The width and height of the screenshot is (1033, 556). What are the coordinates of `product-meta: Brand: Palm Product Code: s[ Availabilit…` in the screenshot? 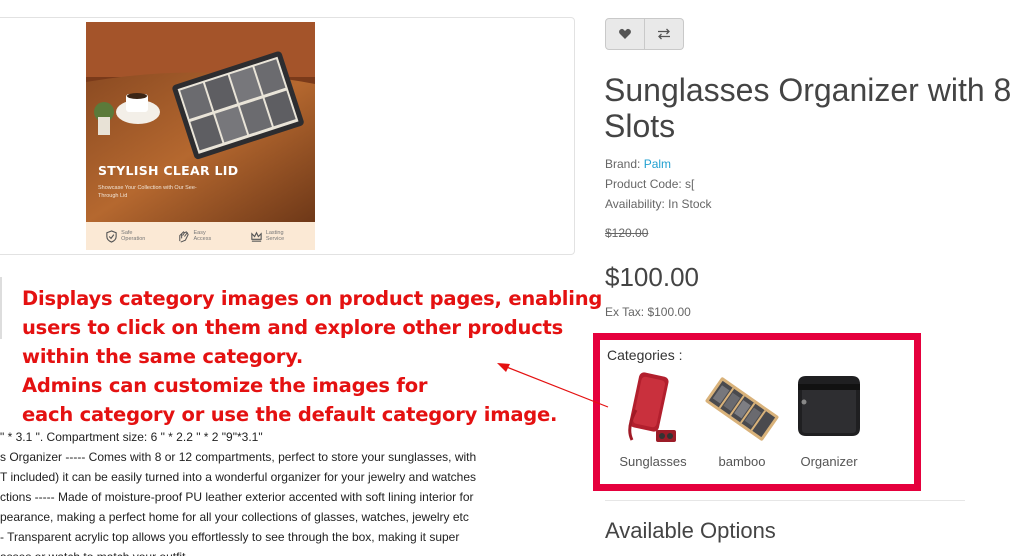 It's located at (658, 184).